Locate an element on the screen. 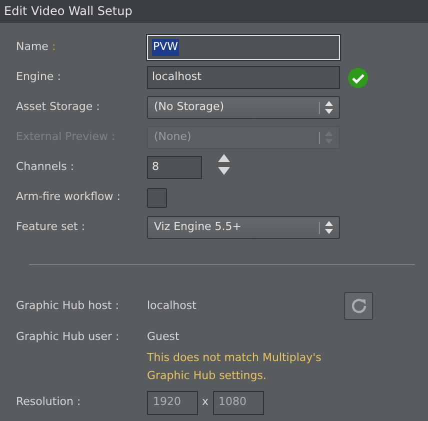  number-field: 1920 is located at coordinates (172, 402).